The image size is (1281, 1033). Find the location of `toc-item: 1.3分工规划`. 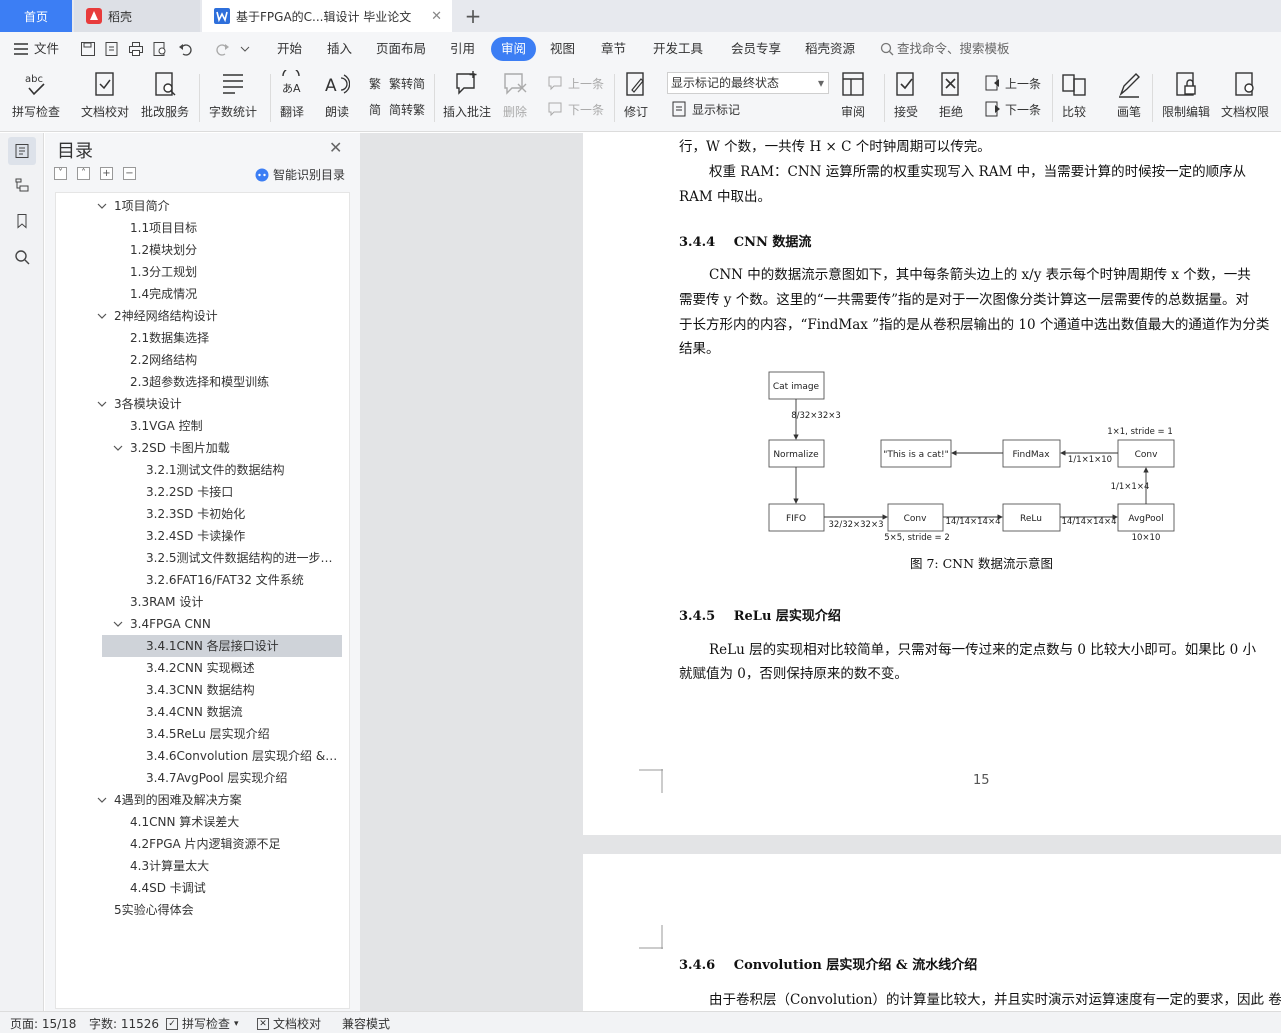

toc-item: 1.3分工规划 is located at coordinates (235, 272).